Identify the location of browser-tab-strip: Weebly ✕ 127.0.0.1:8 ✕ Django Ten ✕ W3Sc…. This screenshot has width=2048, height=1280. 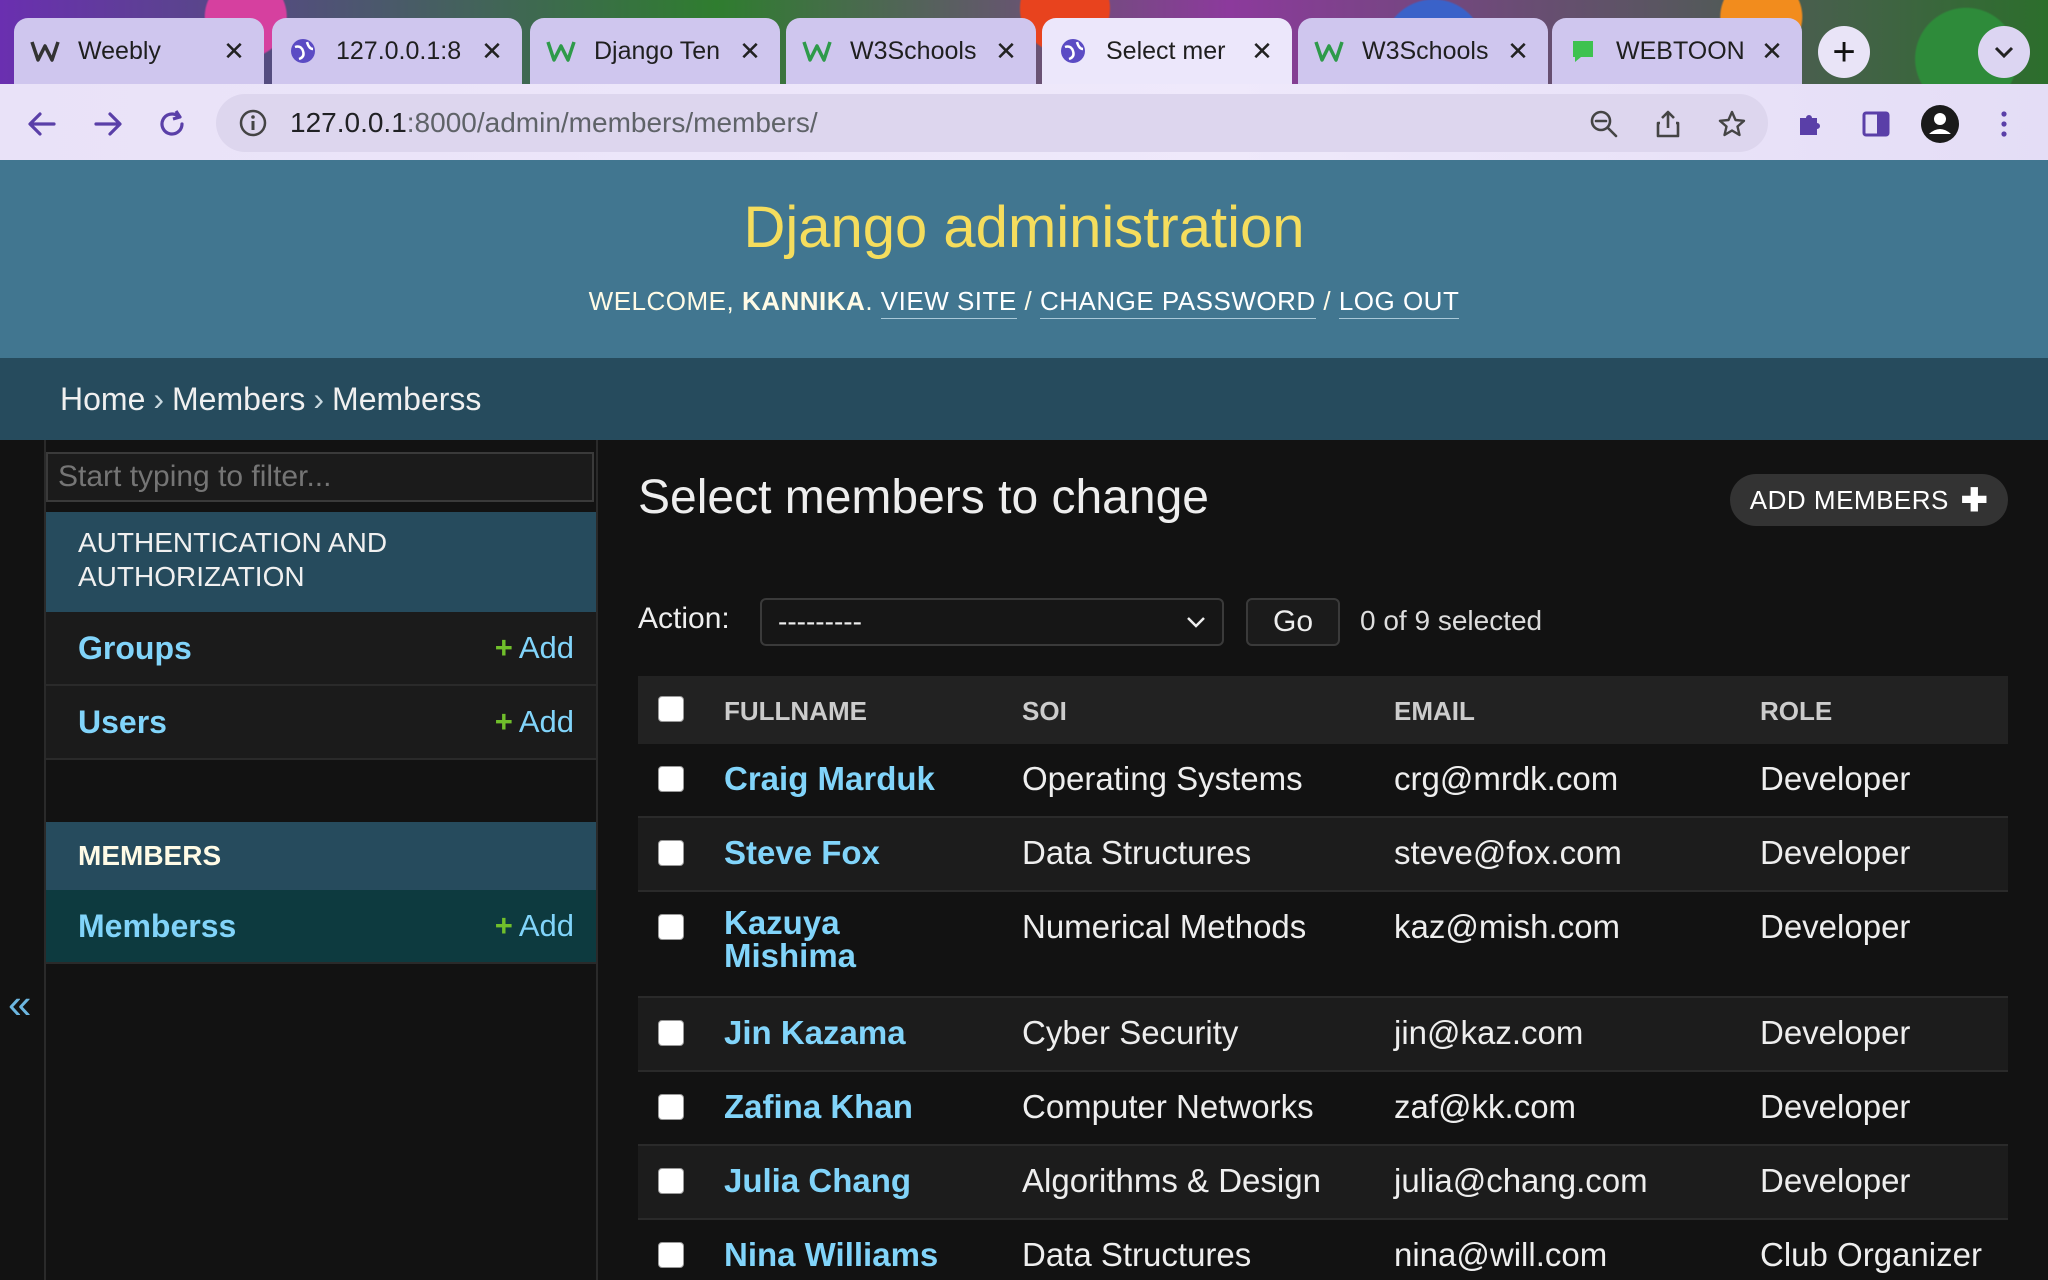
(1024, 42).